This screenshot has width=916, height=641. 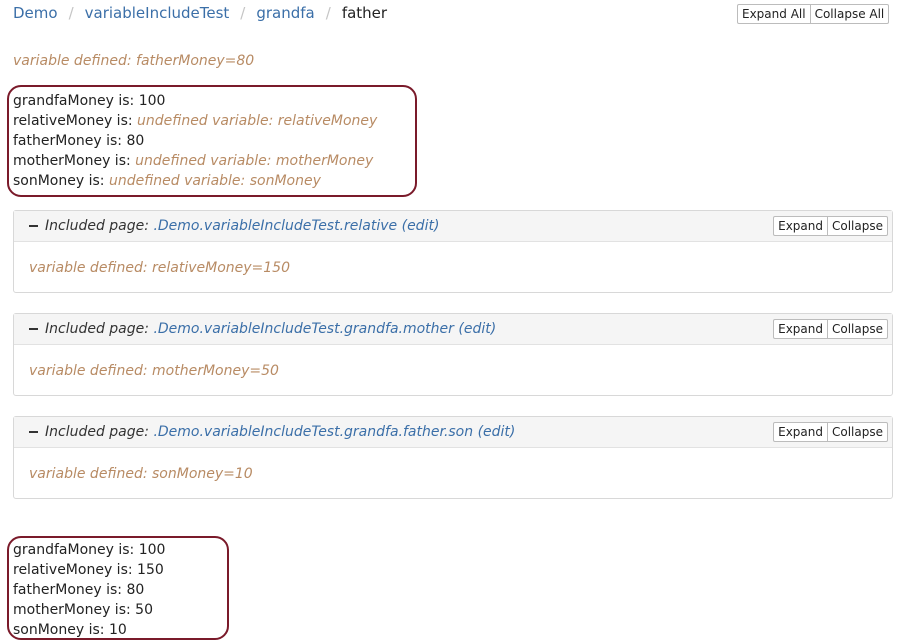 I want to click on second-block-line: grandfaMoney is: 100, so click(x=89, y=550).